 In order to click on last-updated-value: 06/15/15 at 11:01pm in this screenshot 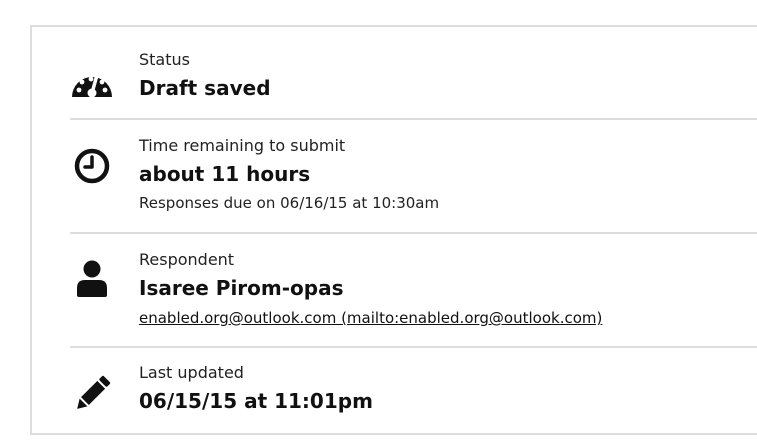, I will do `click(256, 401)`.